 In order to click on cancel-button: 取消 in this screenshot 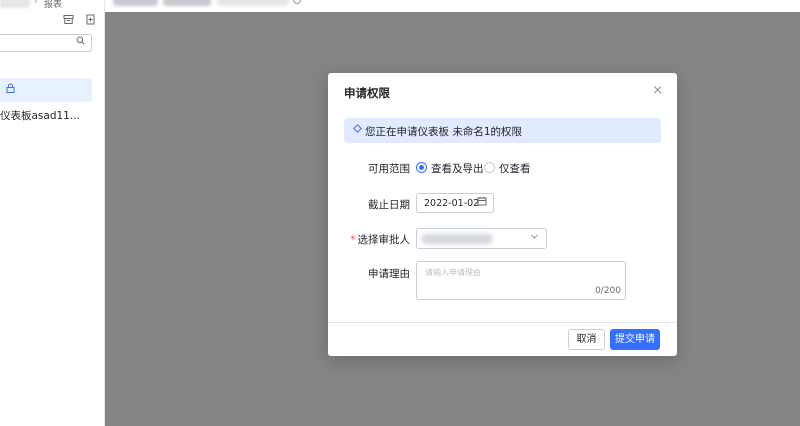, I will do `click(586, 339)`.